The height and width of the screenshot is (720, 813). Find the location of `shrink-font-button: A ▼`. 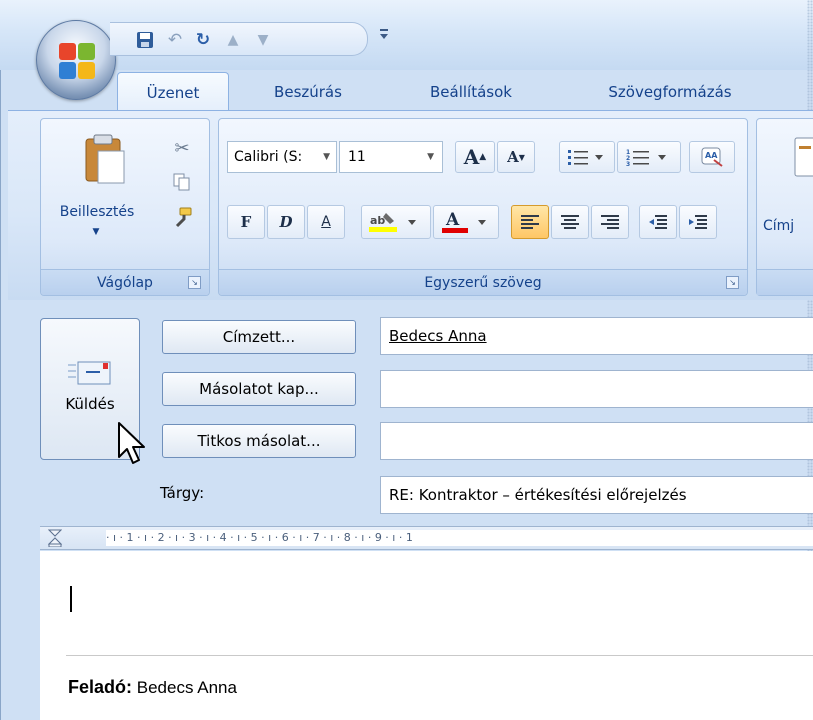

shrink-font-button: A ▼ is located at coordinates (516, 157).